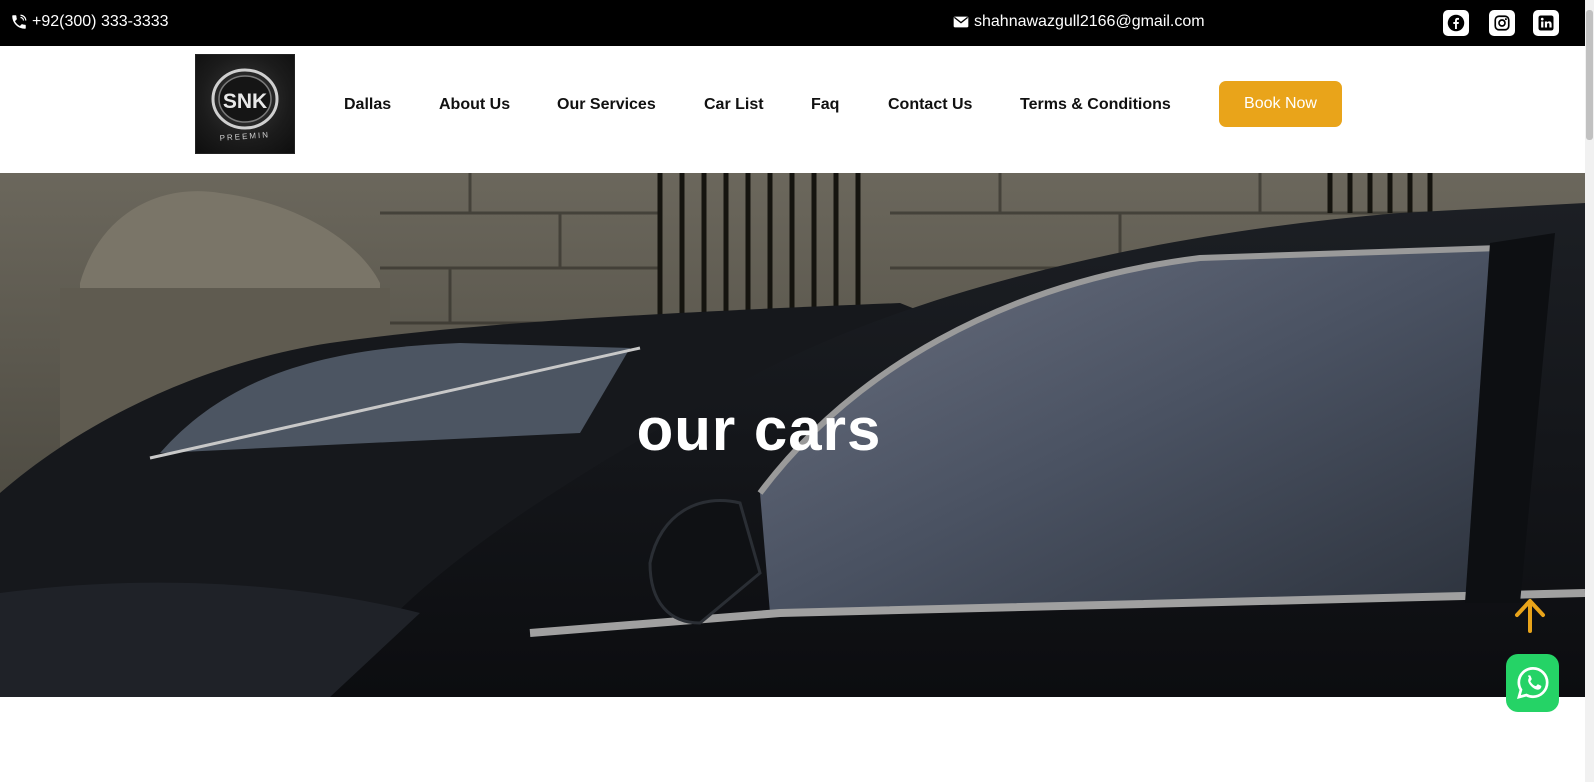  I want to click on scrollbar-thumb, so click(1589, 75).